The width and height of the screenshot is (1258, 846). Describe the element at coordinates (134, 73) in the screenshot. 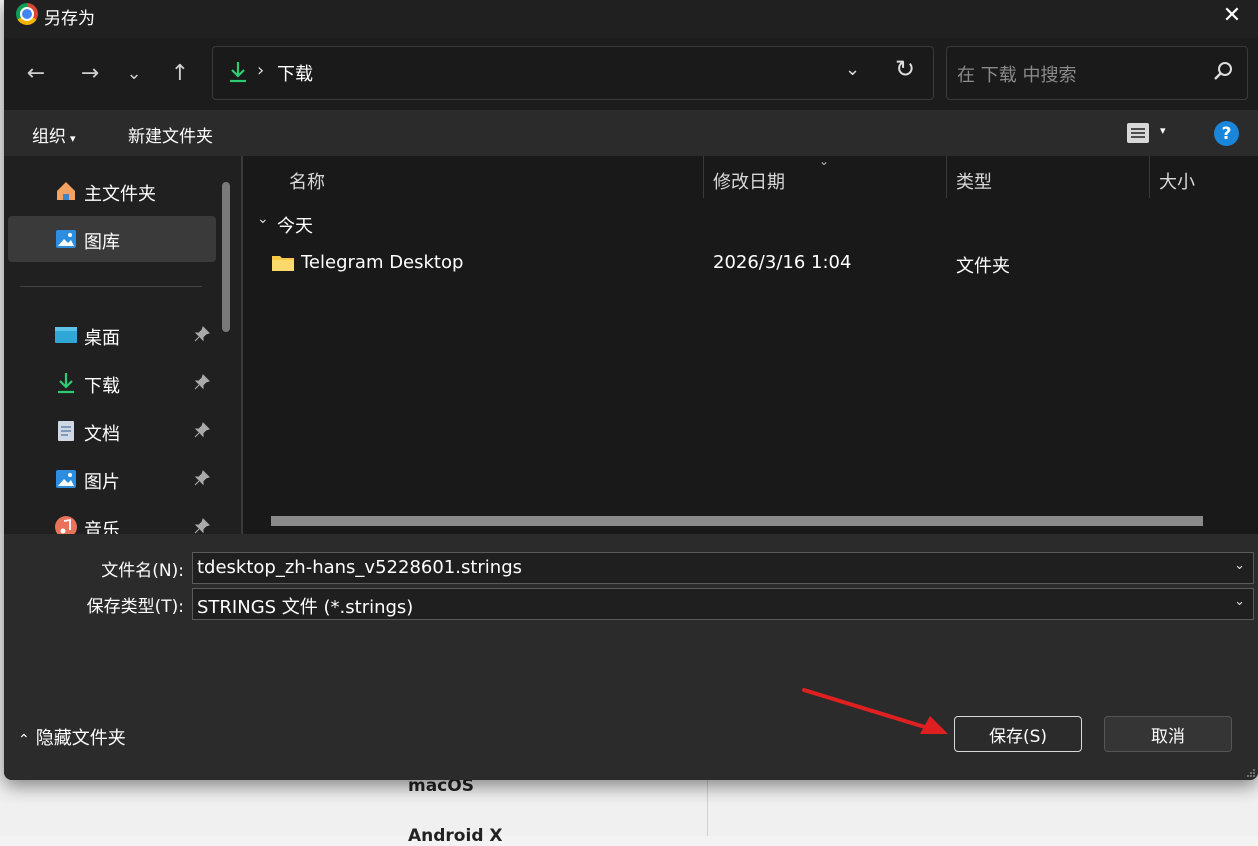

I see `recent-locations-button: ⌄` at that location.